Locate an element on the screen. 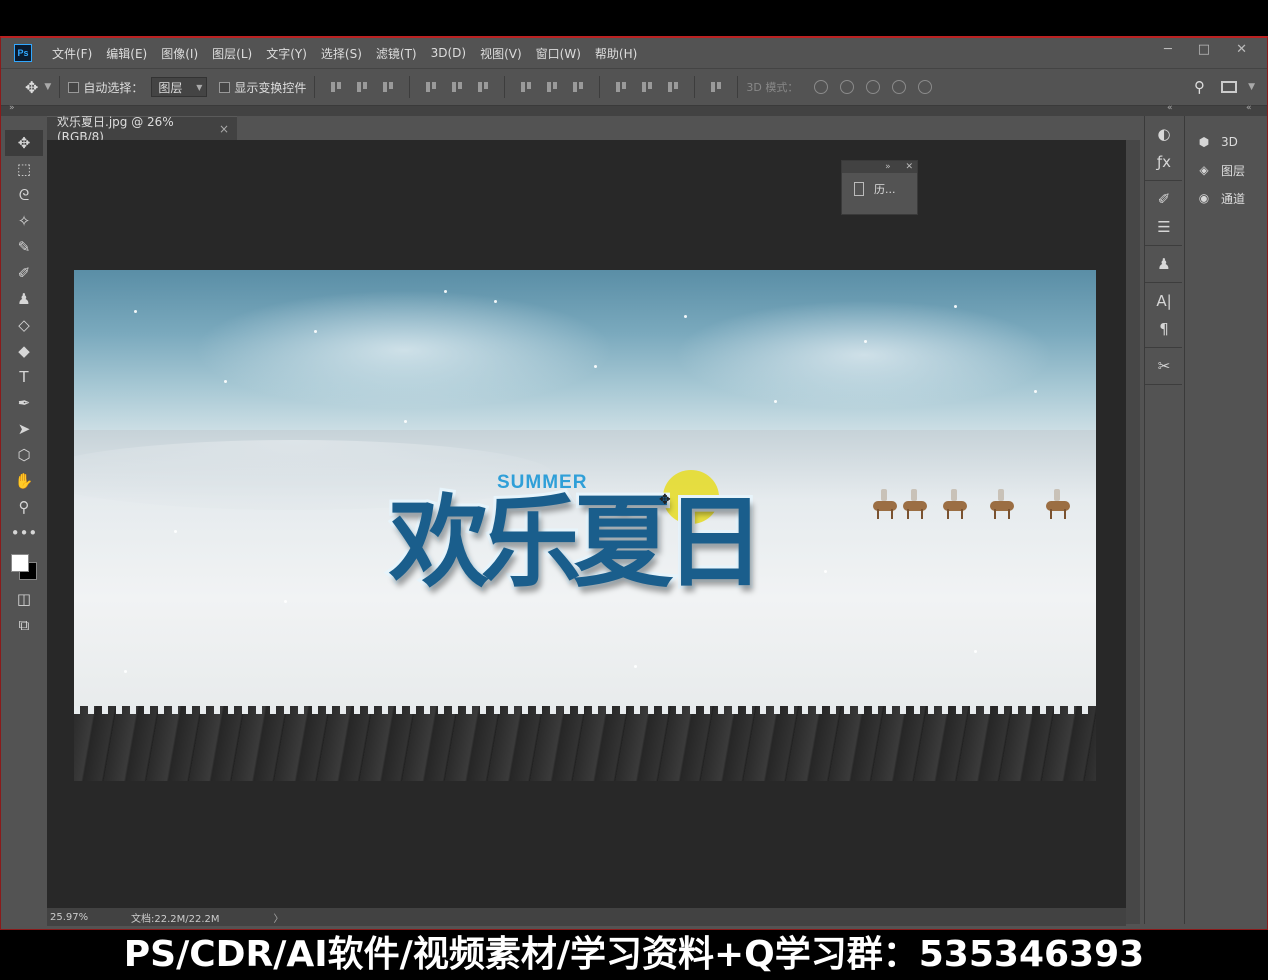  panel-group: ✐ ☰ is located at coordinates (1163, 213).